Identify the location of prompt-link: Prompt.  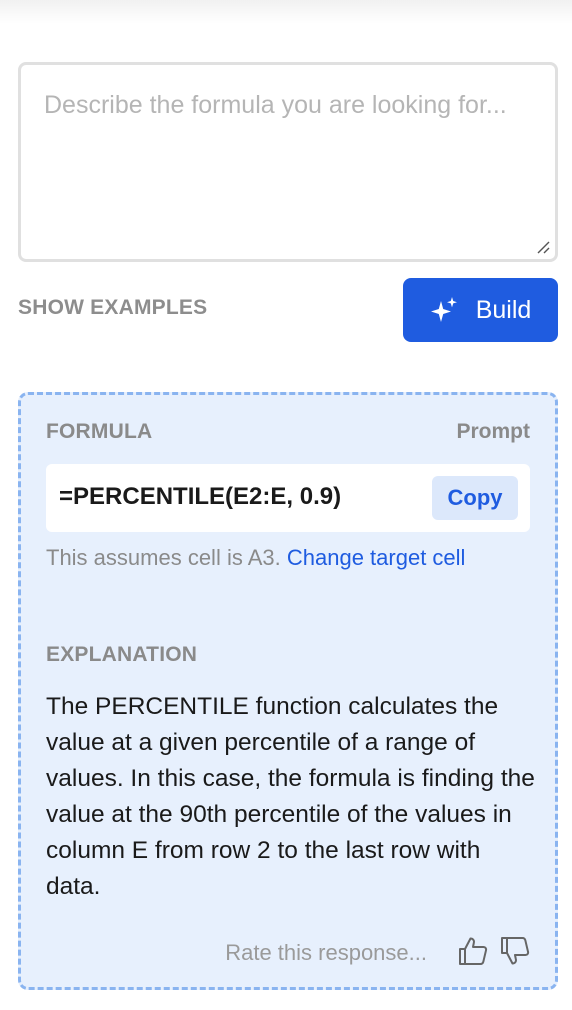
(494, 432).